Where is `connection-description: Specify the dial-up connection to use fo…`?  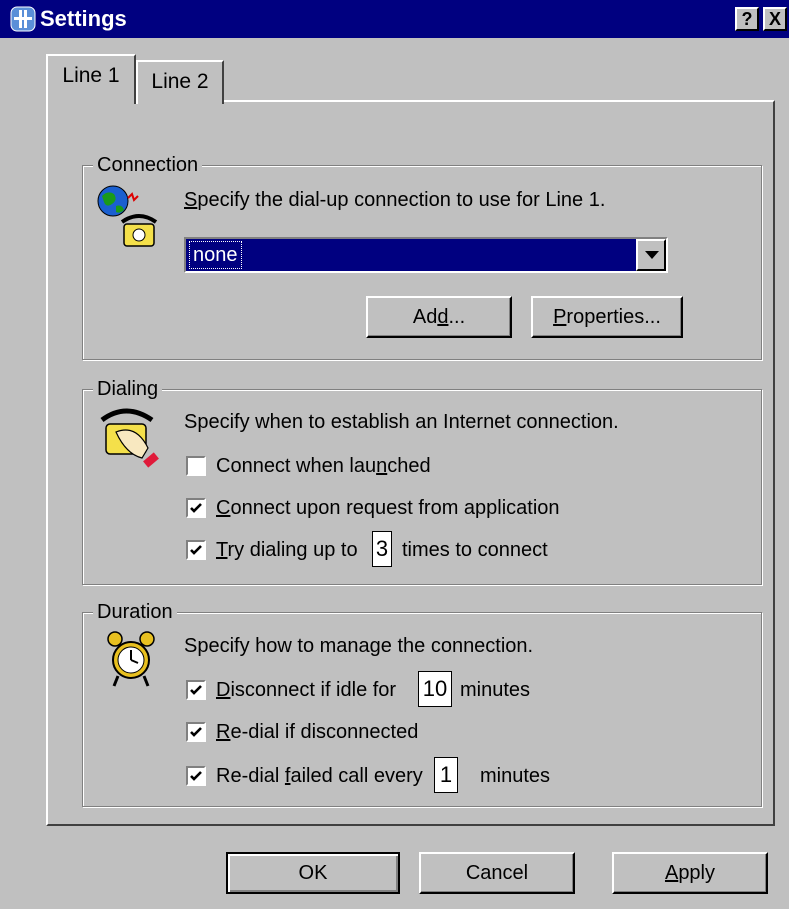
connection-description: Specify the dial-up connection to use fo… is located at coordinates (395, 200).